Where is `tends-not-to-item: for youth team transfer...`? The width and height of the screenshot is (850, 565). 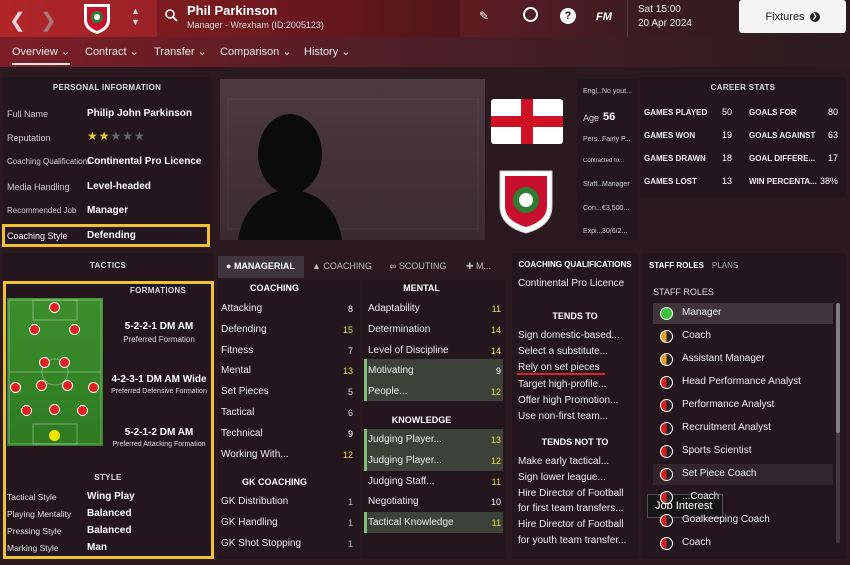
tends-not-to-item: for youth team transfer... is located at coordinates (572, 540).